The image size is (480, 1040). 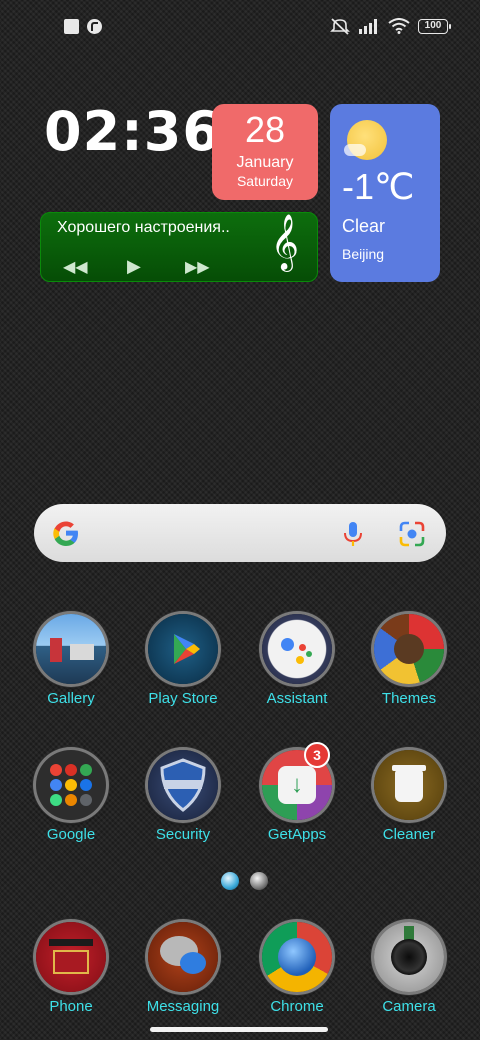 What do you see at coordinates (65, 533) in the screenshot?
I see `google-g-icon` at bounding box center [65, 533].